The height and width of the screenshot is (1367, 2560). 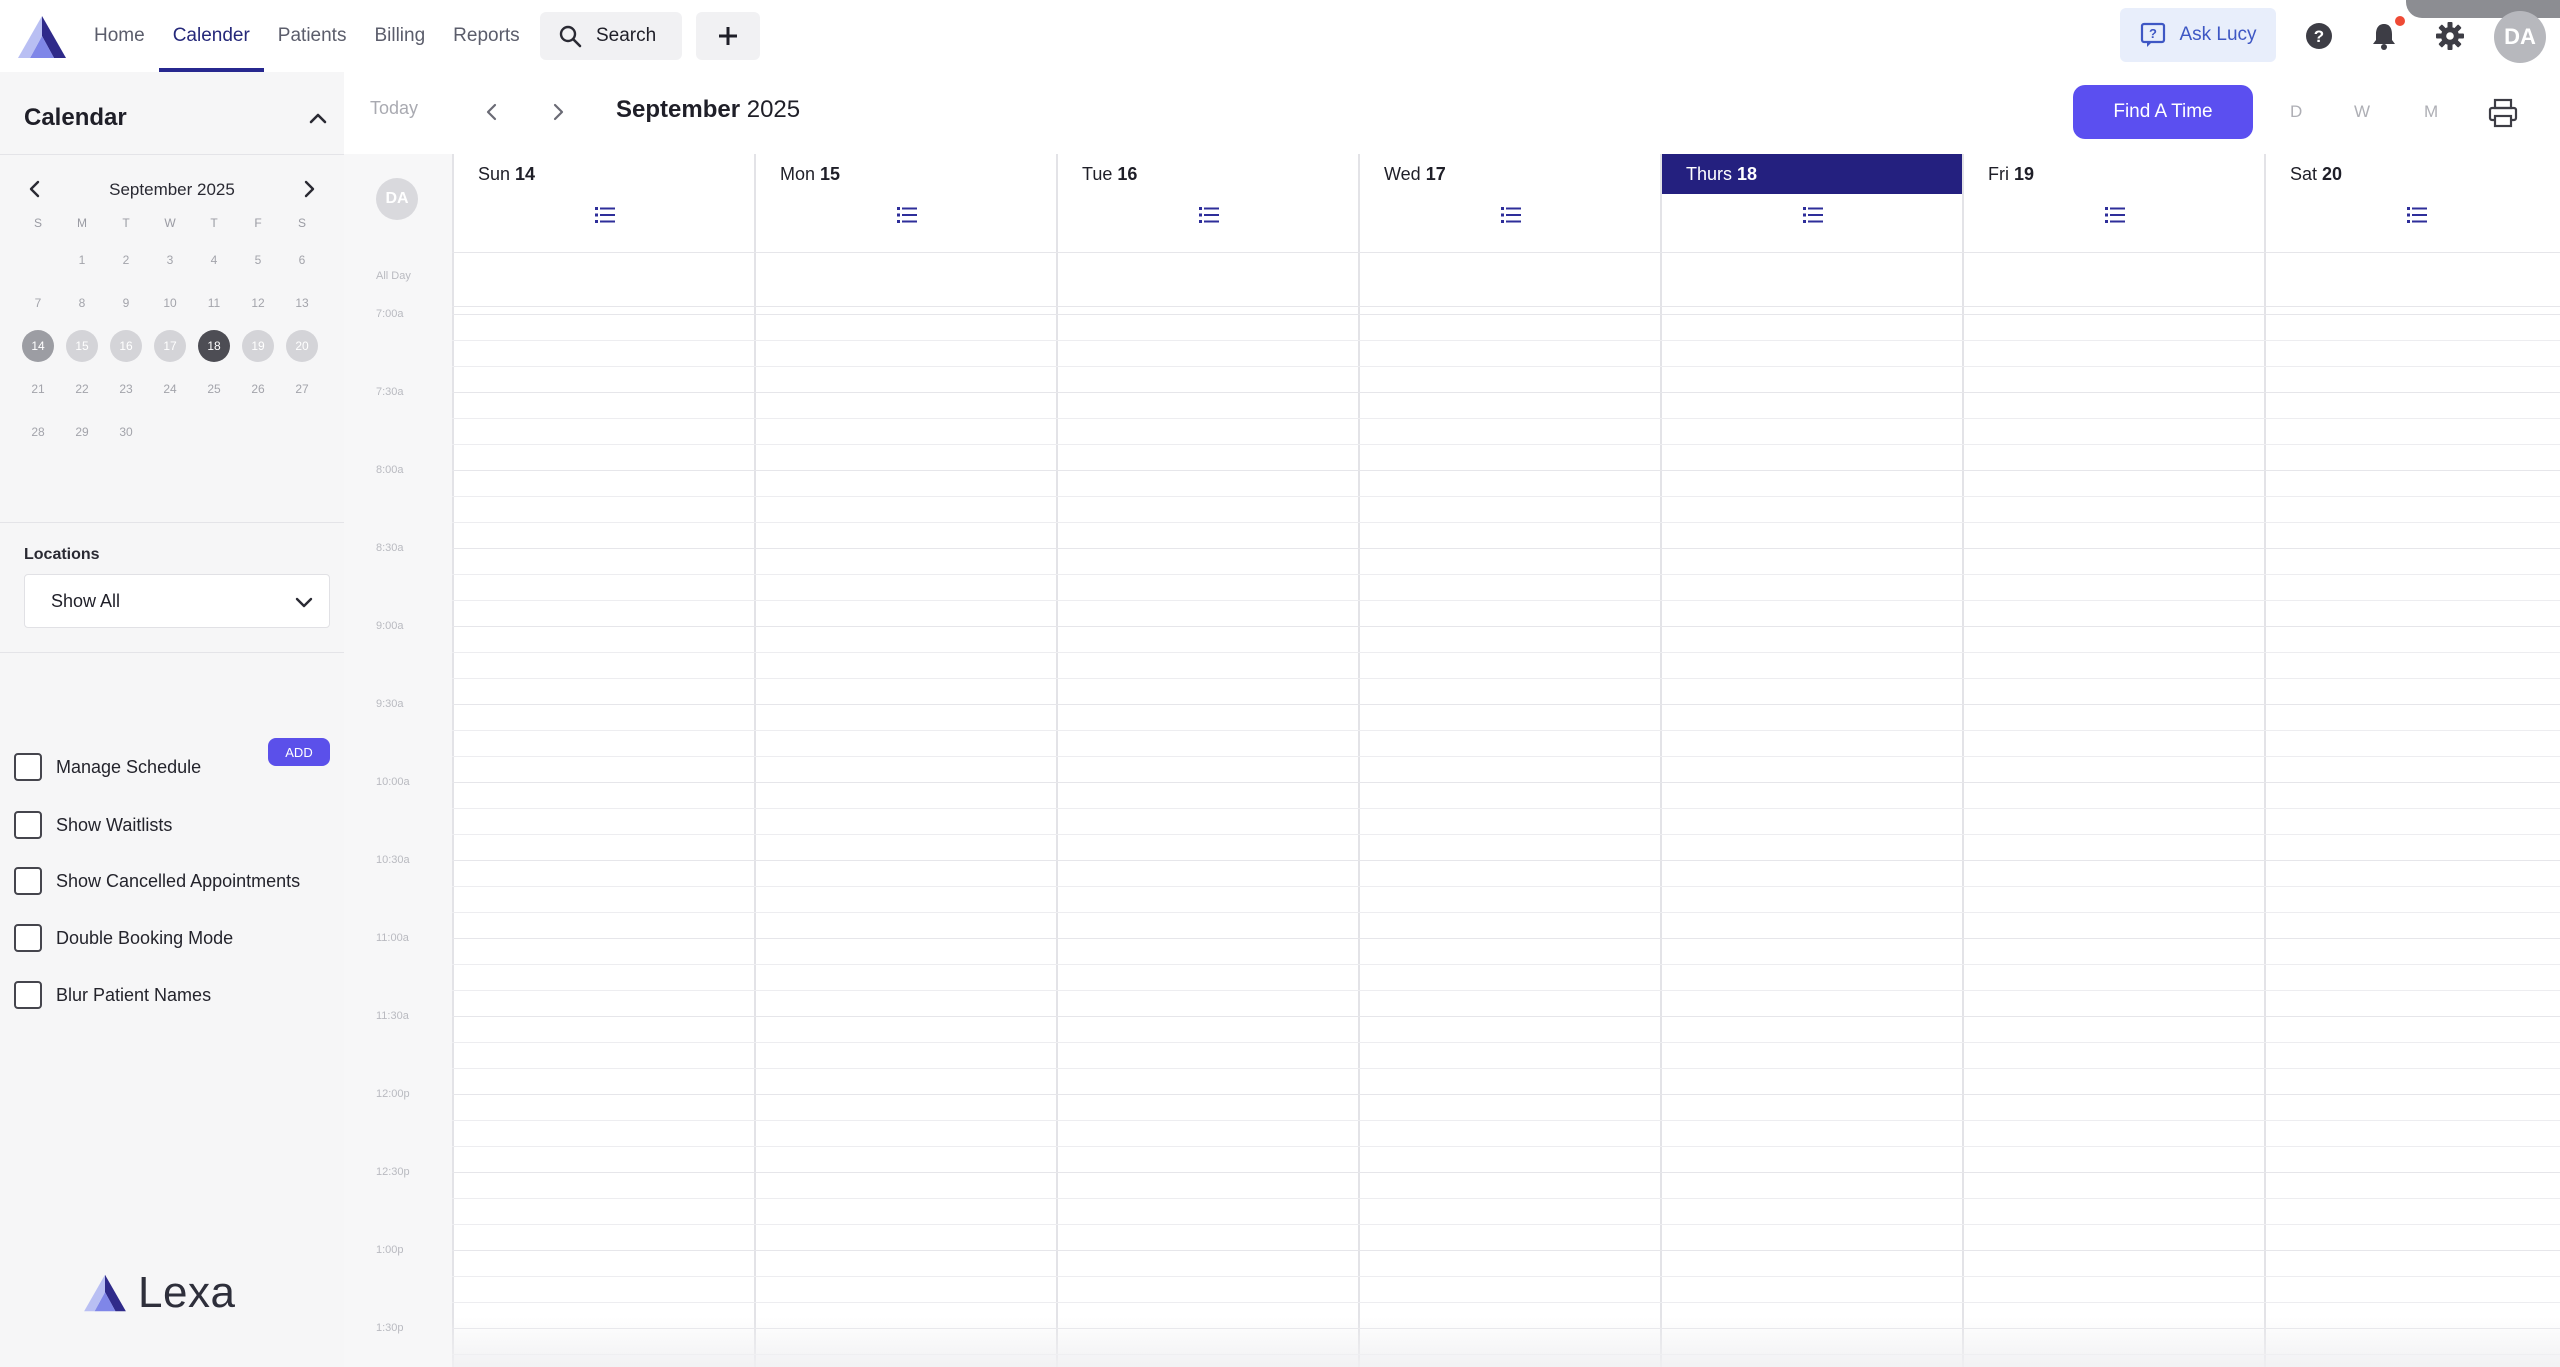 What do you see at coordinates (2431, 112) in the screenshot?
I see `view-month-toggle: M` at bounding box center [2431, 112].